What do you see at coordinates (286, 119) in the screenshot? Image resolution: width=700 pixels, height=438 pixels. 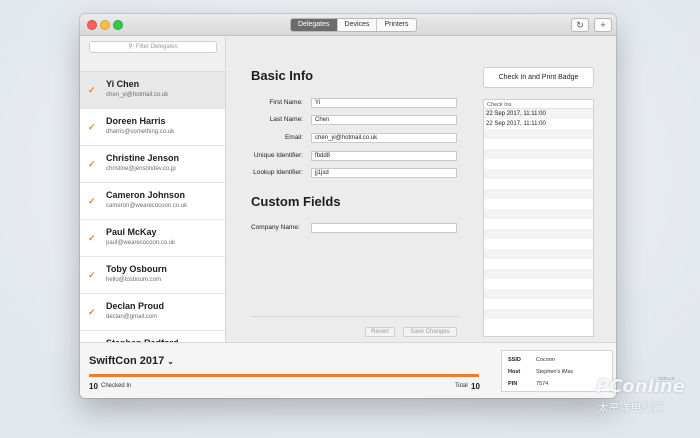 I see `last-name-label: Last Name:` at bounding box center [286, 119].